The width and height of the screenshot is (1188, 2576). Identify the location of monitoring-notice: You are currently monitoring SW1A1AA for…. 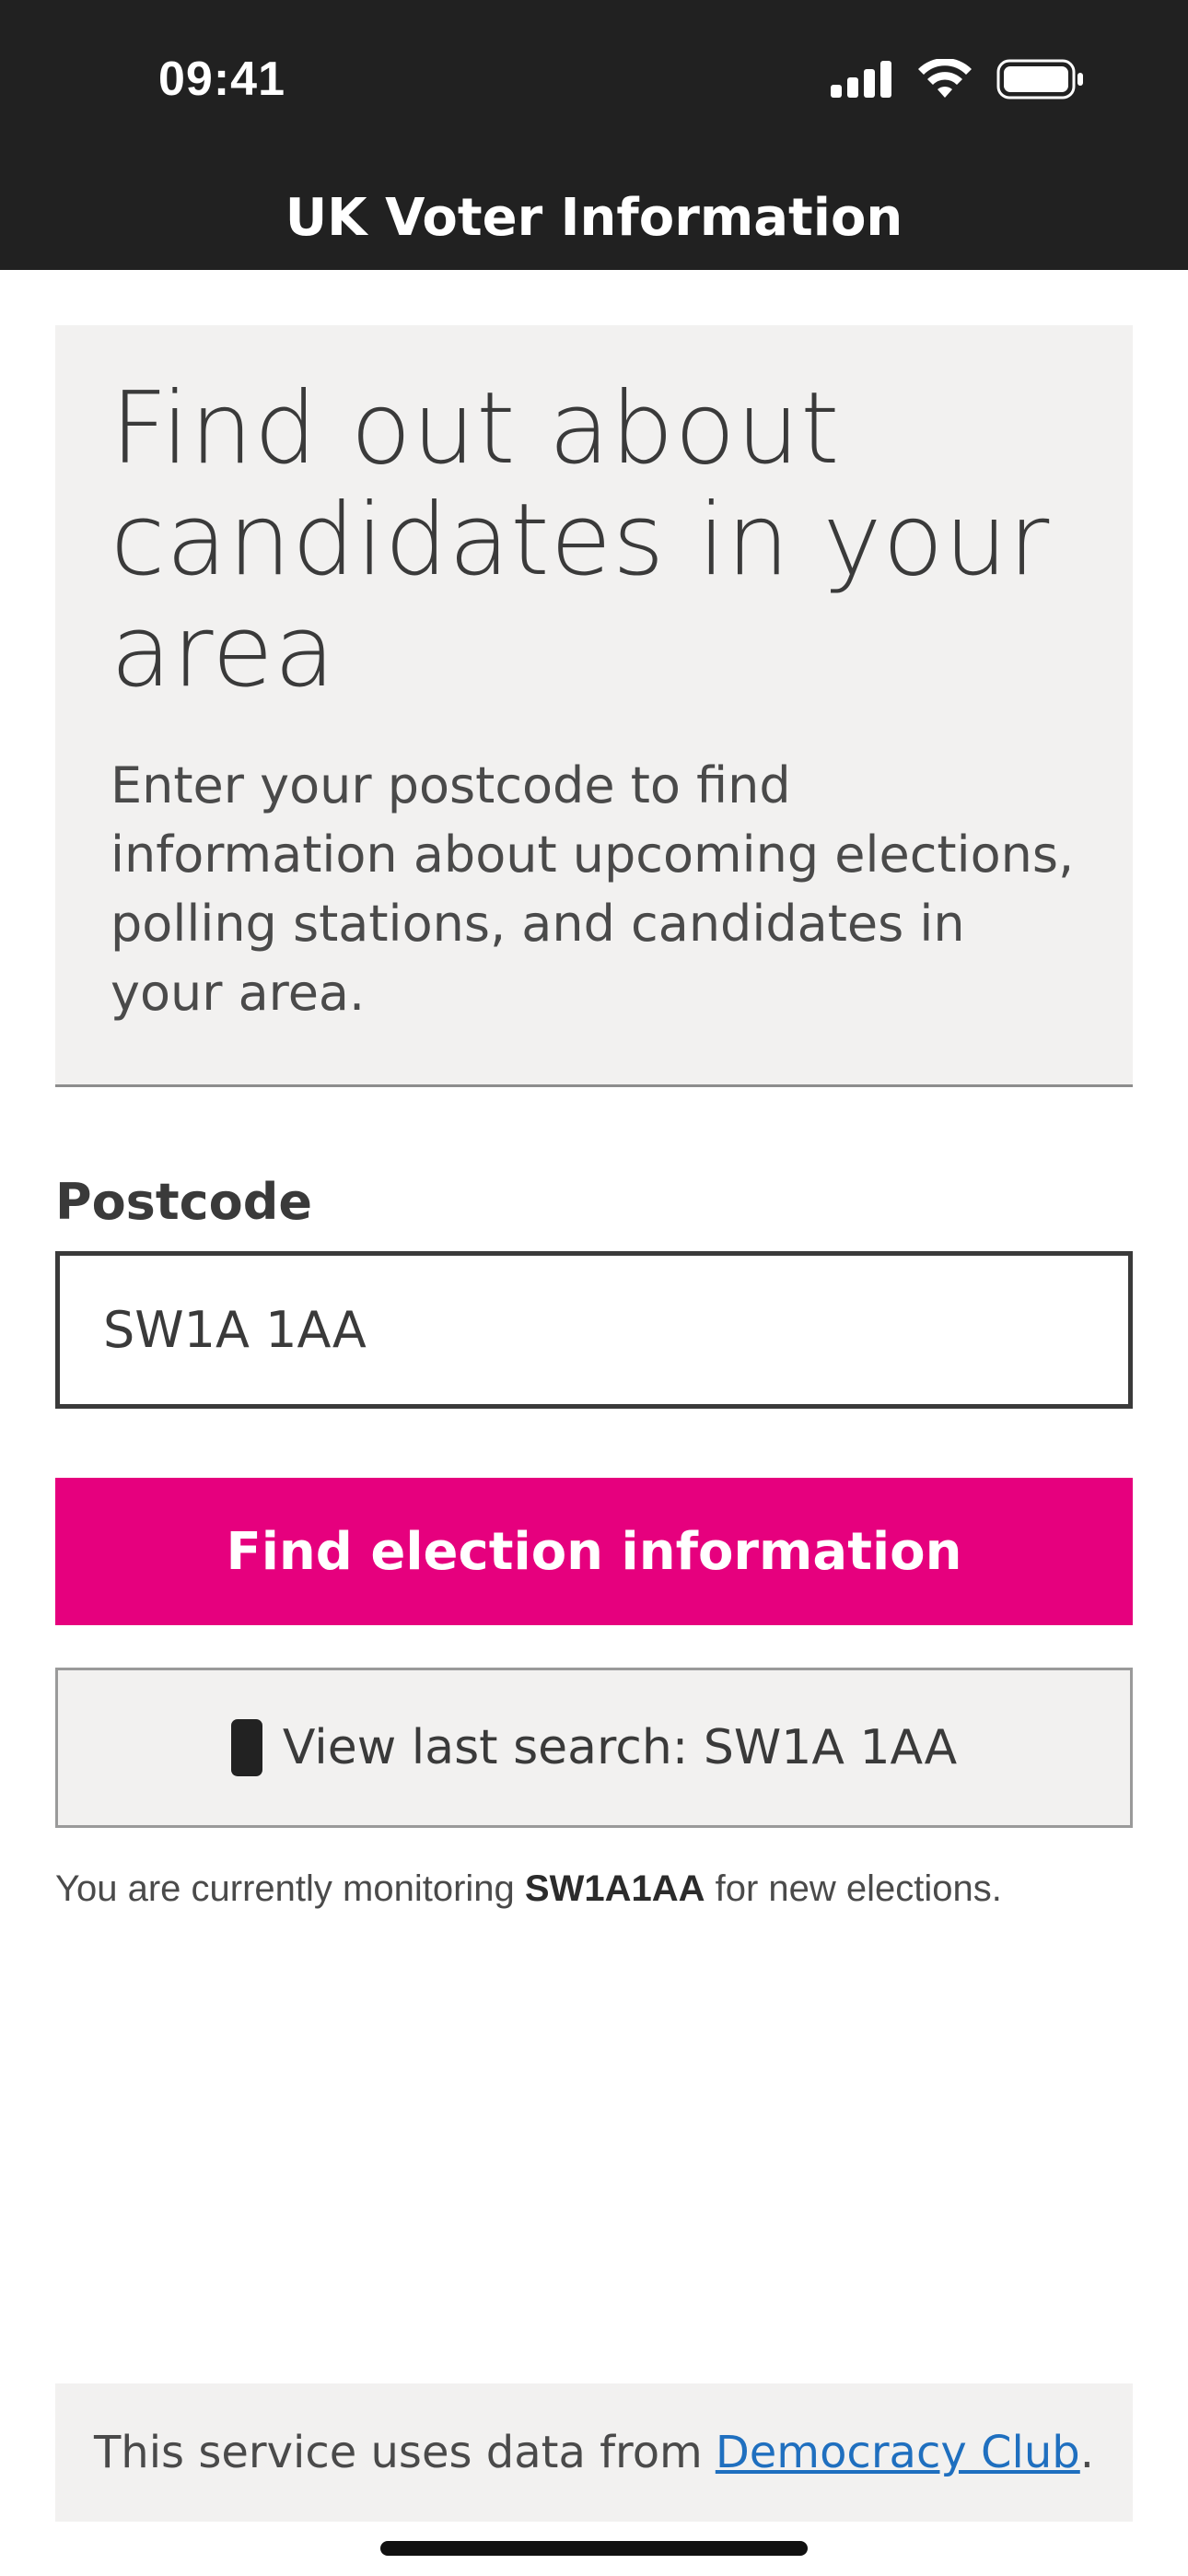
(528, 1889).